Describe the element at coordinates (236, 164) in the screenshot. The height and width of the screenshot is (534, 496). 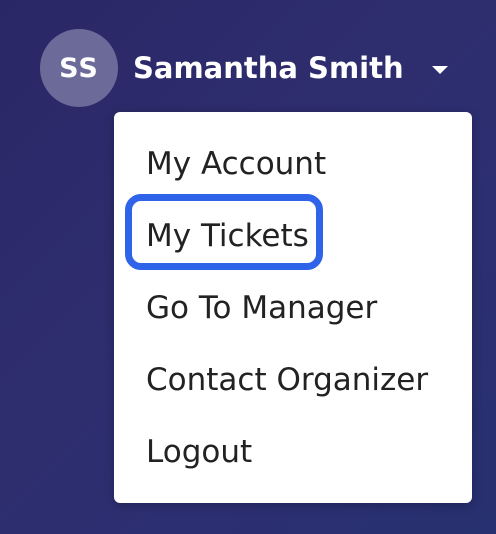
I see `menu-item-my-account: My Account` at that location.